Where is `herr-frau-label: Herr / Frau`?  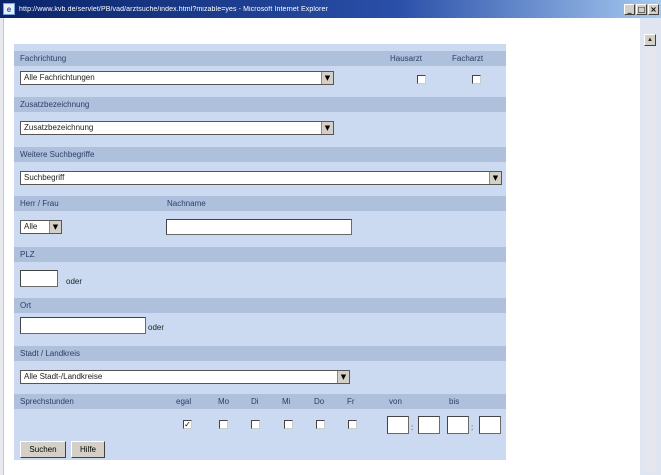 herr-frau-label: Herr / Frau is located at coordinates (39, 203).